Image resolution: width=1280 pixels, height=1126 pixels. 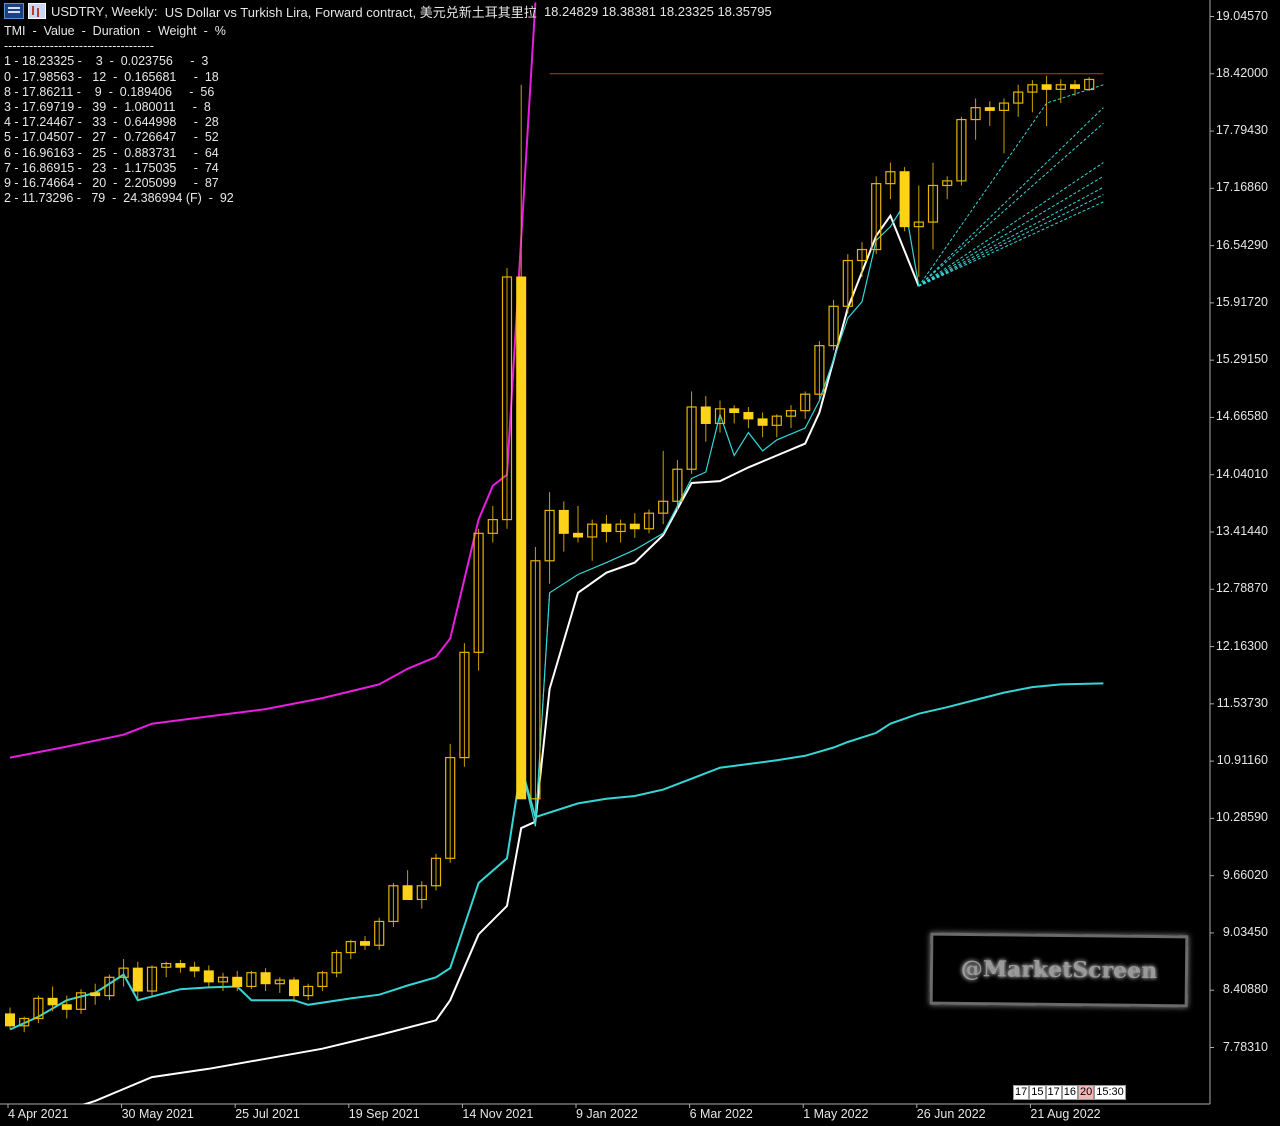 I want to click on price-tick-label: 10.91160, so click(x=1242, y=760).